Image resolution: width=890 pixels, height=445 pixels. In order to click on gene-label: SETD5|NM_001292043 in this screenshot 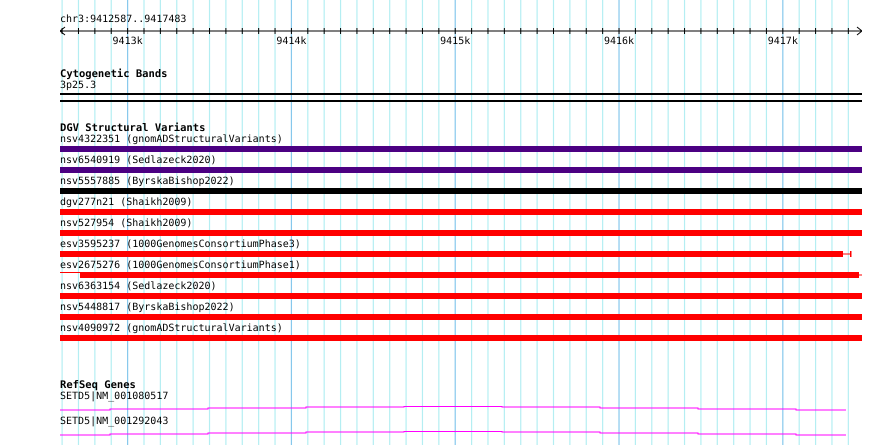, I will do `click(114, 422)`.